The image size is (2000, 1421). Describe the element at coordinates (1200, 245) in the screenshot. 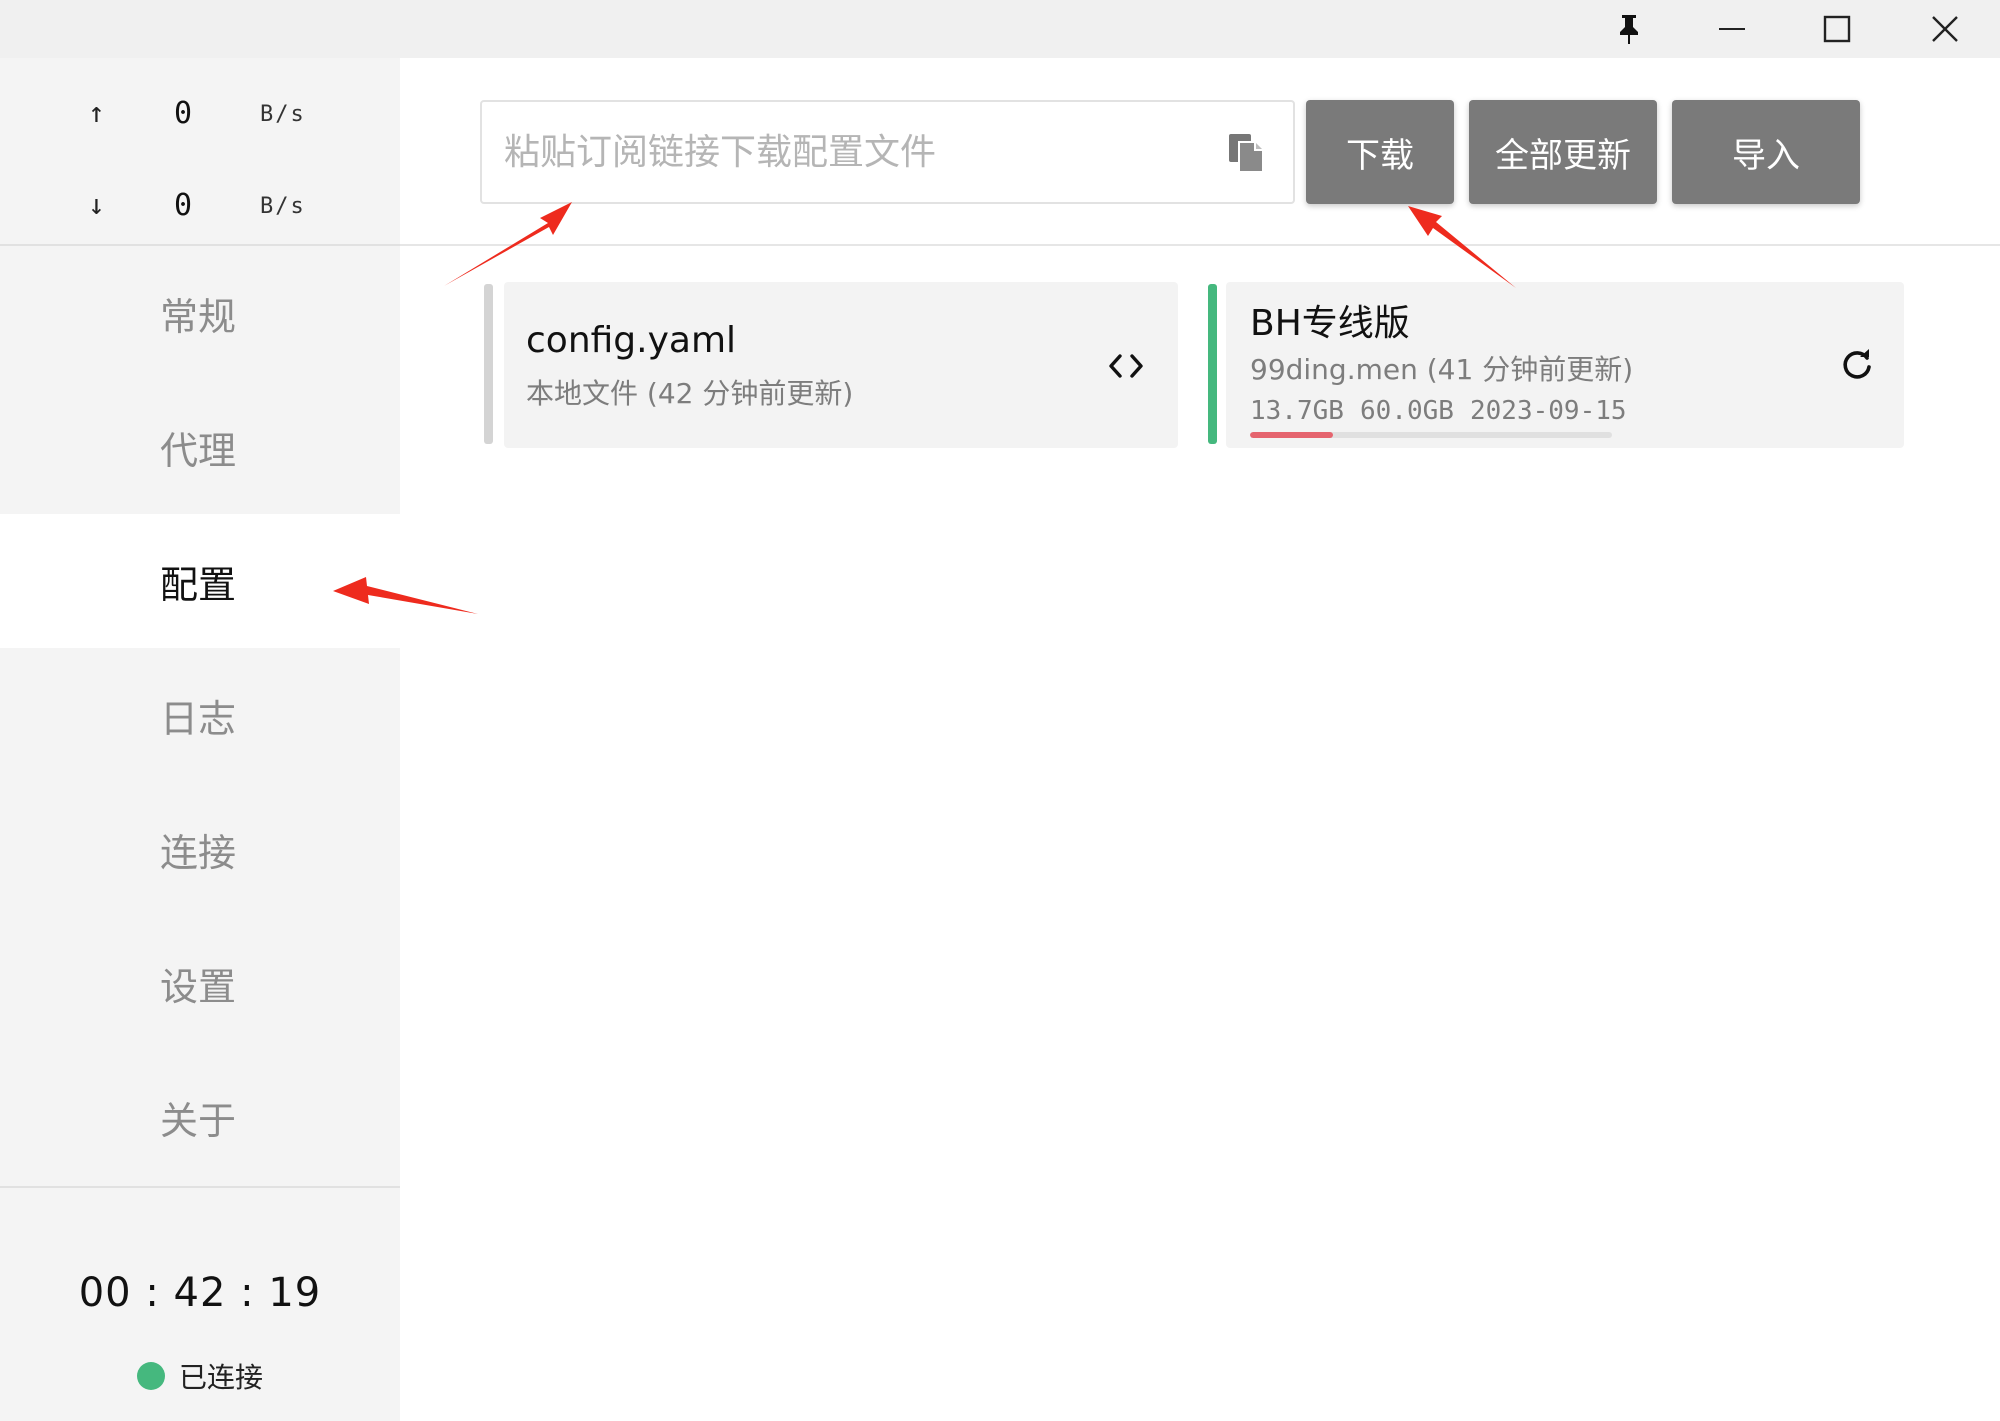

I see `toolbar-divider` at that location.